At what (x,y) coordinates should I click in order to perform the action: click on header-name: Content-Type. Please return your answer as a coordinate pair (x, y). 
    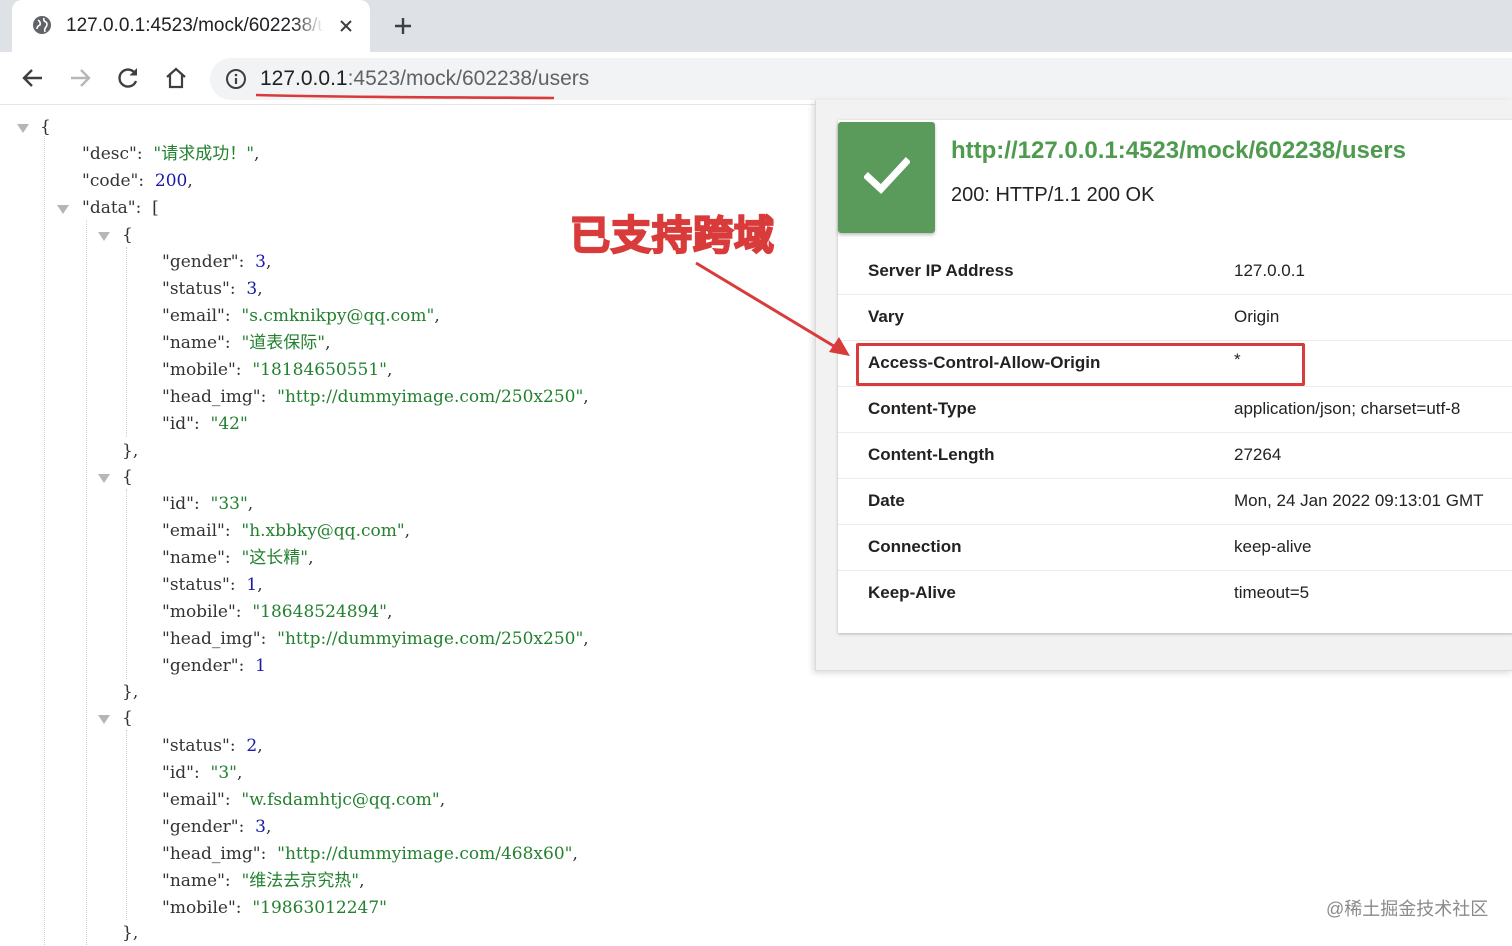
    Looking at the image, I should click on (922, 408).